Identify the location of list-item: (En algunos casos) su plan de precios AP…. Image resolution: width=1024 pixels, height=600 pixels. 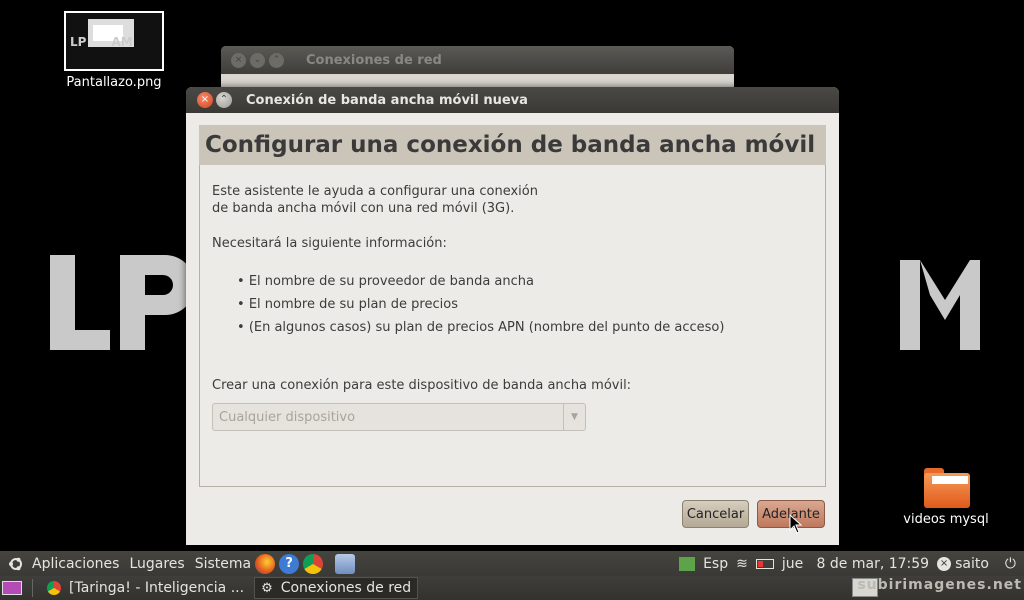
(525, 327).